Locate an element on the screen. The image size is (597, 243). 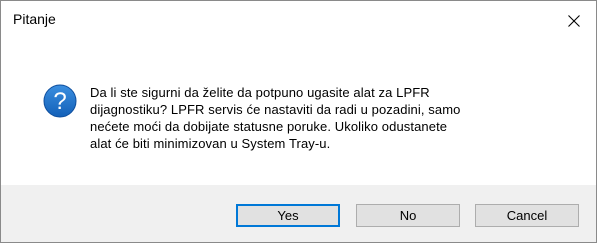
close-icon is located at coordinates (574, 20).